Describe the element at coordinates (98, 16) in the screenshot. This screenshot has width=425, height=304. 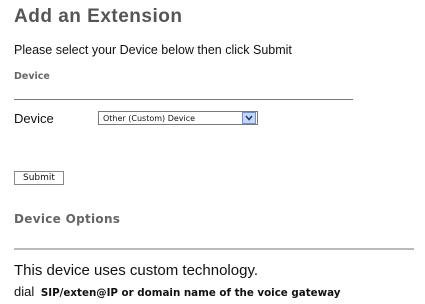
I see `page-title: Add an Extension` at that location.